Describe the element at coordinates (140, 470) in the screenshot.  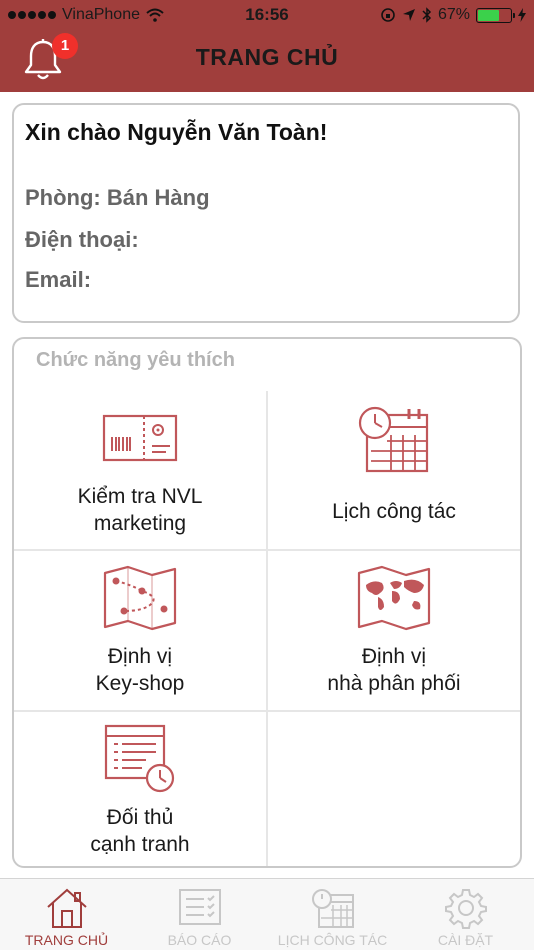
I see `favorite-kiem-tra-nvl: Kiểm tra NVL marketing` at that location.